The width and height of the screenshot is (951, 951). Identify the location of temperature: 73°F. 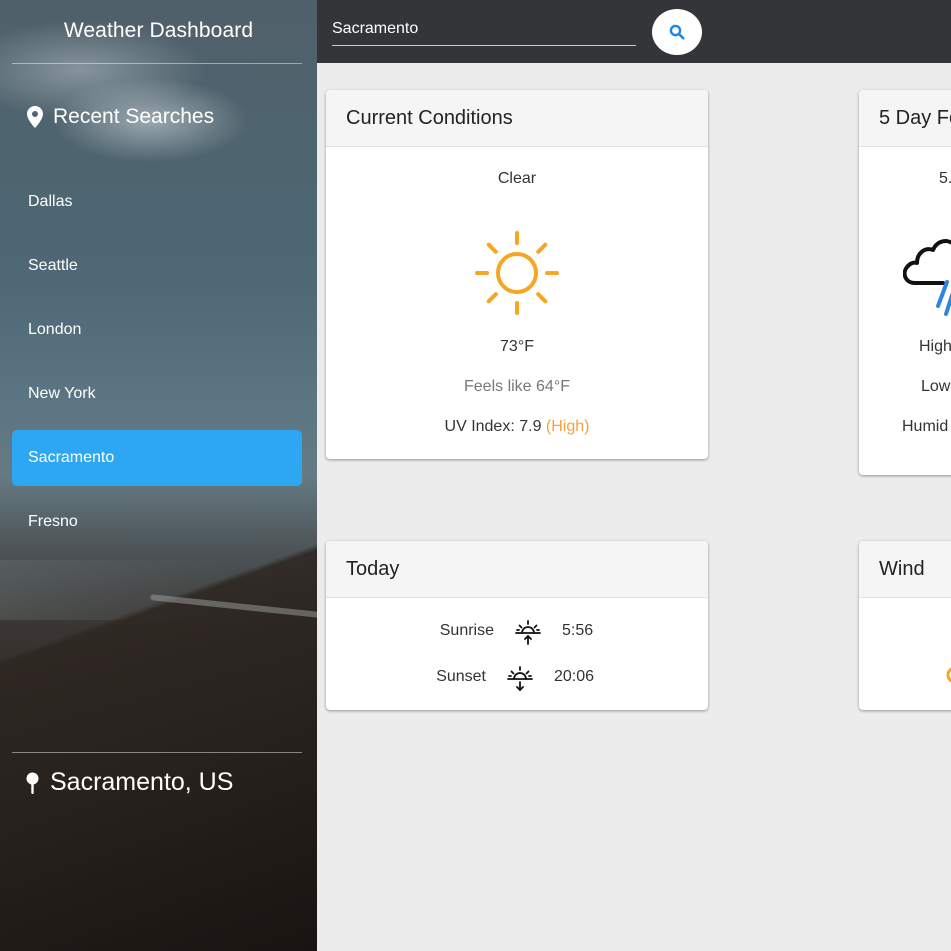
(517, 346).